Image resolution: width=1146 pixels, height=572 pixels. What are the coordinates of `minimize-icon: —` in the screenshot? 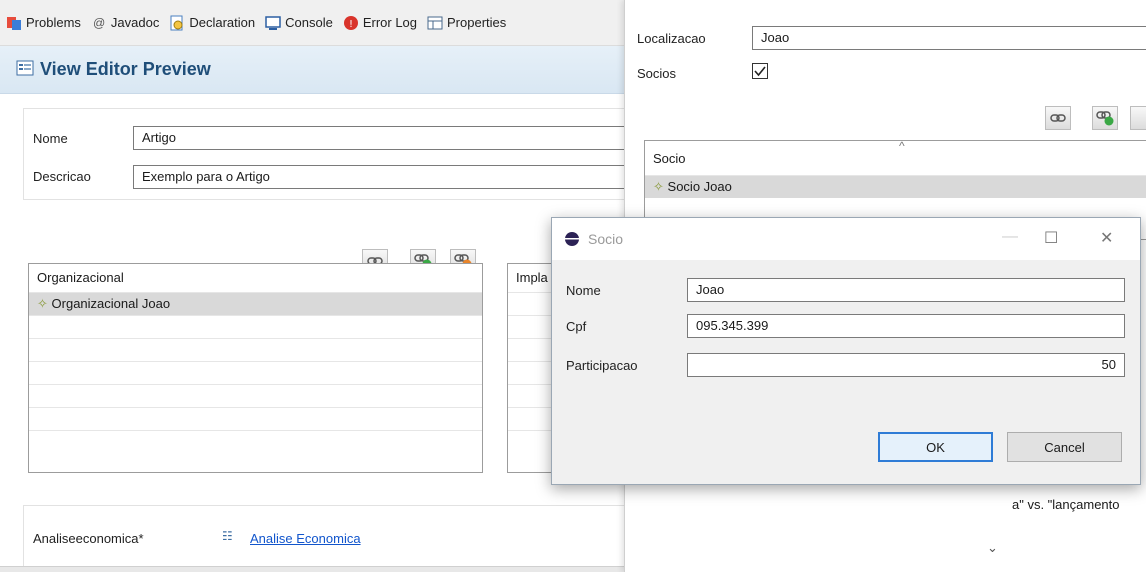 It's located at (1010, 237).